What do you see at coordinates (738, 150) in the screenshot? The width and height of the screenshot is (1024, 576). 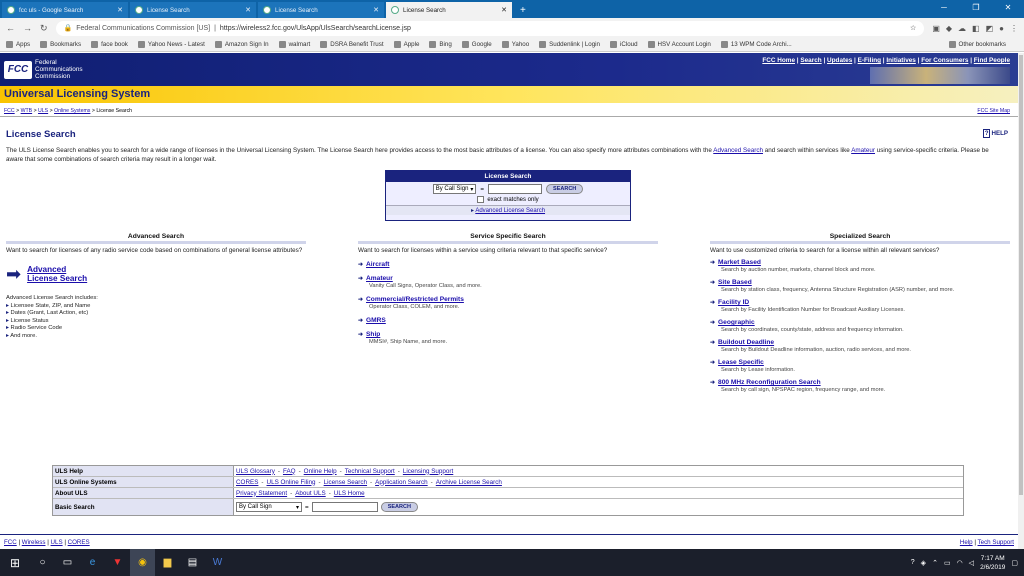 I see `advanced-search-link: Advanced Search` at bounding box center [738, 150].